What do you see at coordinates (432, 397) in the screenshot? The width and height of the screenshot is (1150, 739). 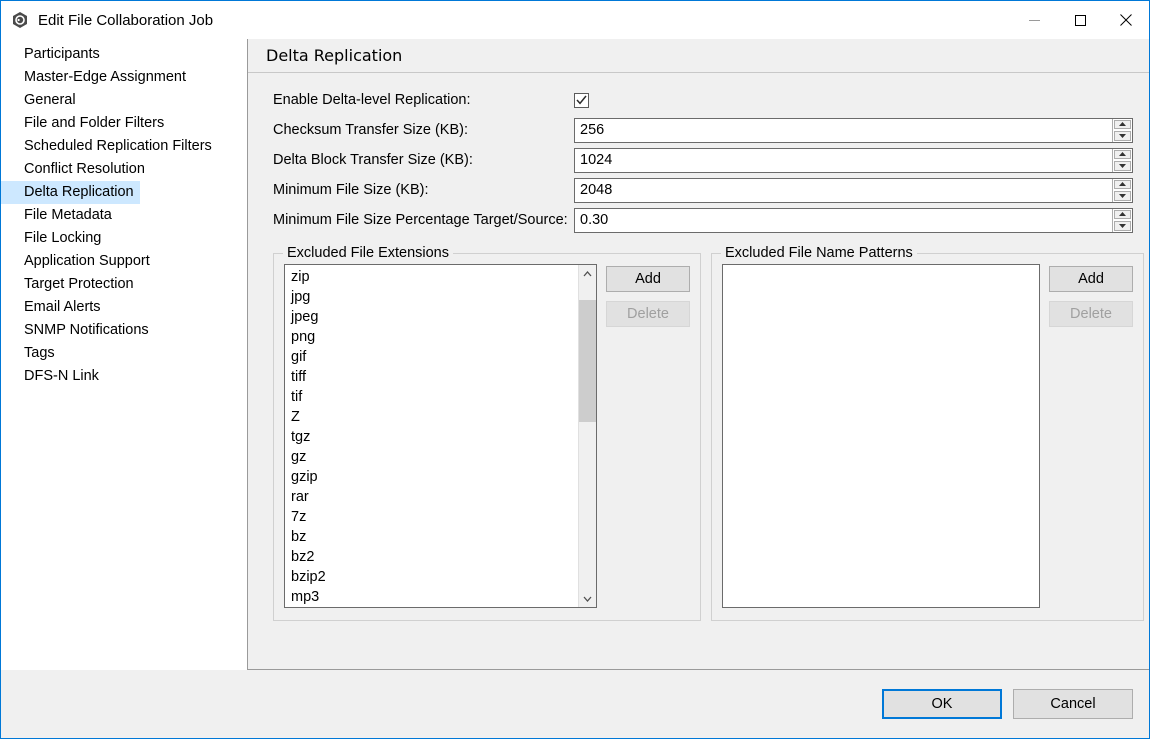 I see `list-item: tif` at bounding box center [432, 397].